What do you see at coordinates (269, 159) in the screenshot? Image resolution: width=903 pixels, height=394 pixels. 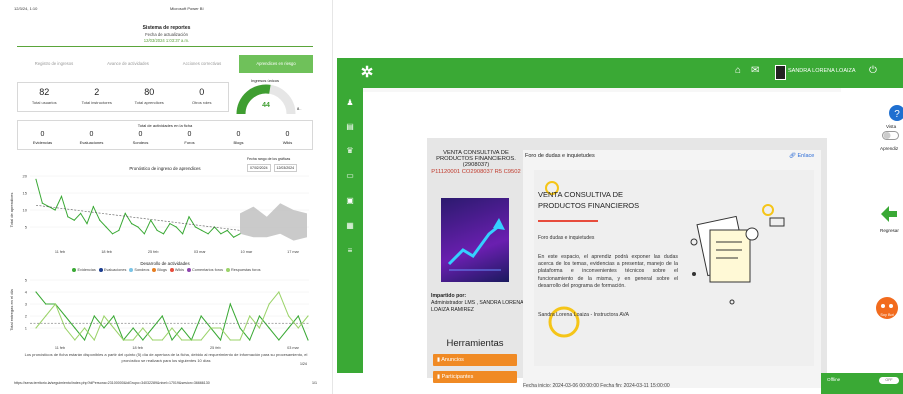 I see `range-label: Fecha rango de los gráficas` at bounding box center [269, 159].